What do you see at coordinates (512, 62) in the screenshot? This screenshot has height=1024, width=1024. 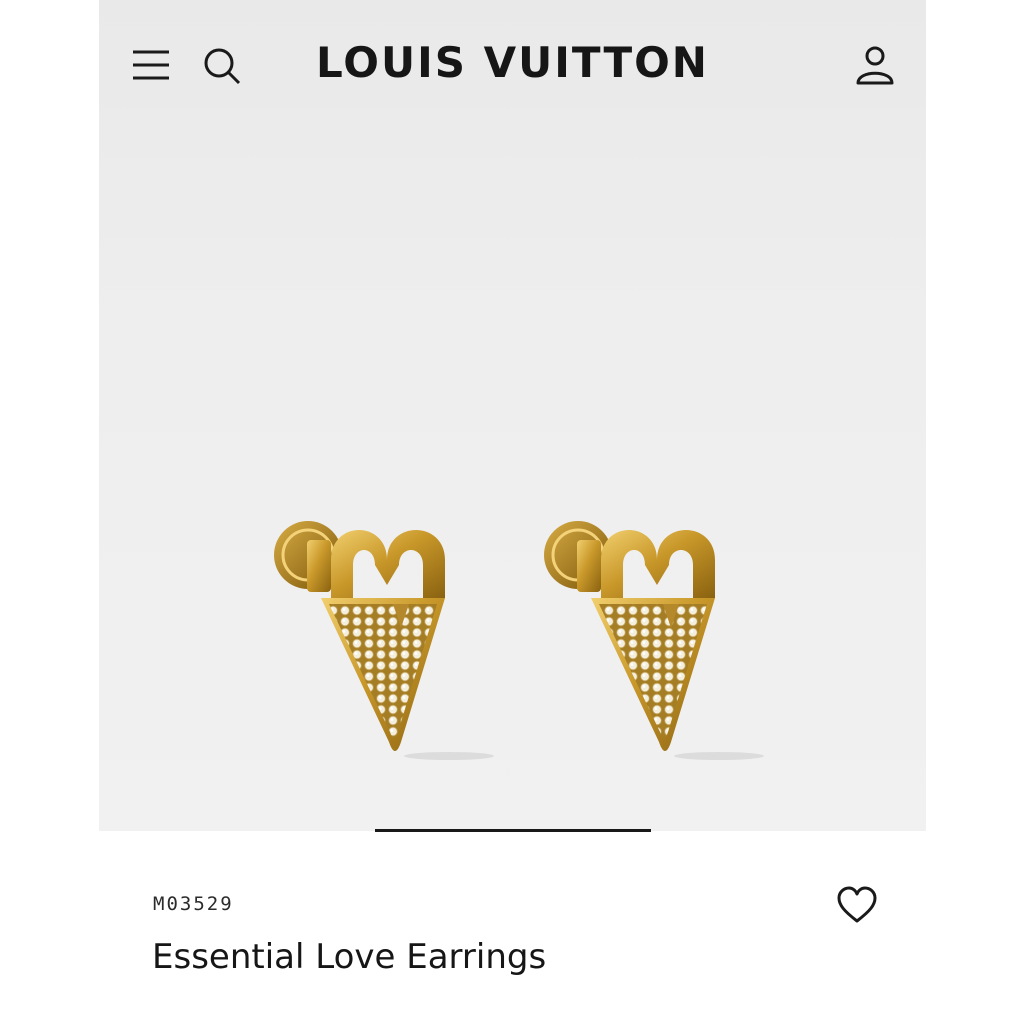 I see `brand-logo: LOUIS VUITTON` at bounding box center [512, 62].